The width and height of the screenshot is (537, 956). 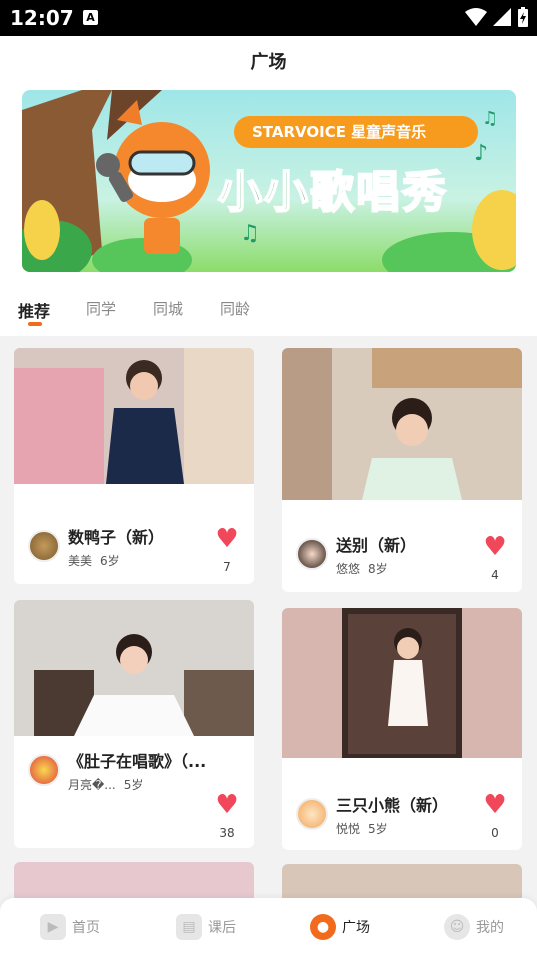 What do you see at coordinates (495, 833) in the screenshot?
I see `like-count: 0` at bounding box center [495, 833].